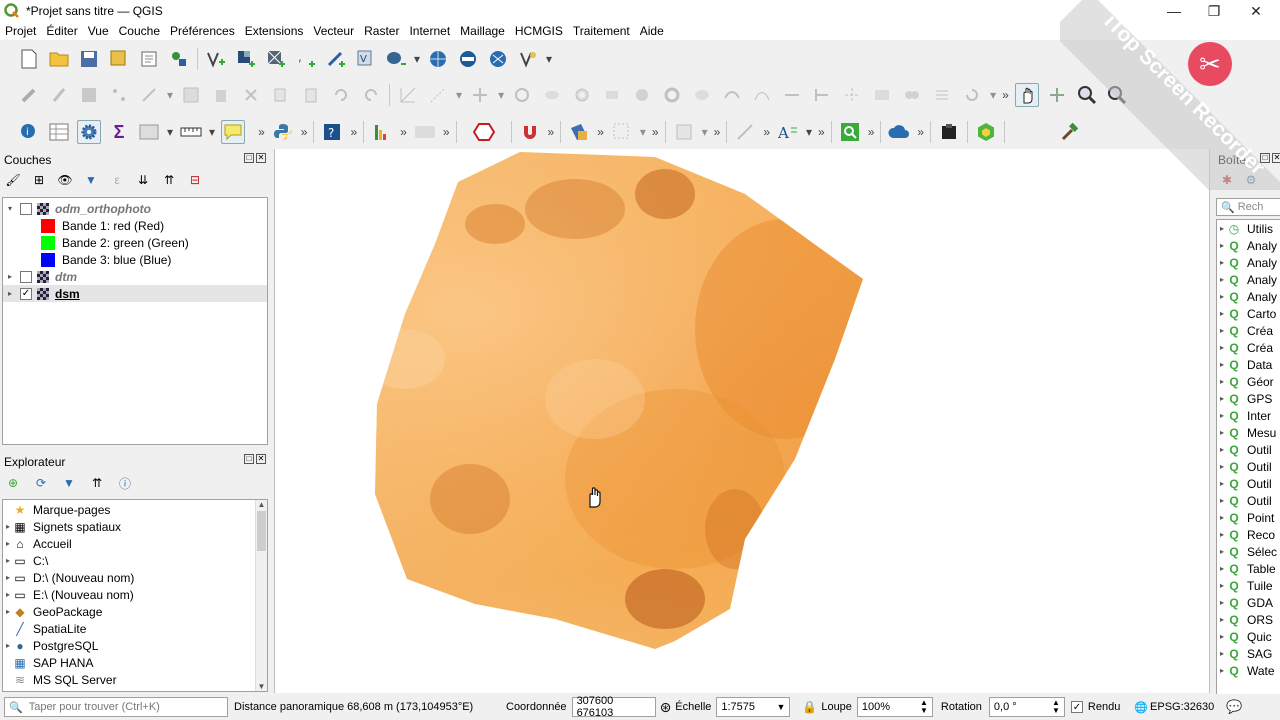 This screenshot has width=1280, height=720. I want to click on crs-label: EPSG:32630, so click(1182, 707).